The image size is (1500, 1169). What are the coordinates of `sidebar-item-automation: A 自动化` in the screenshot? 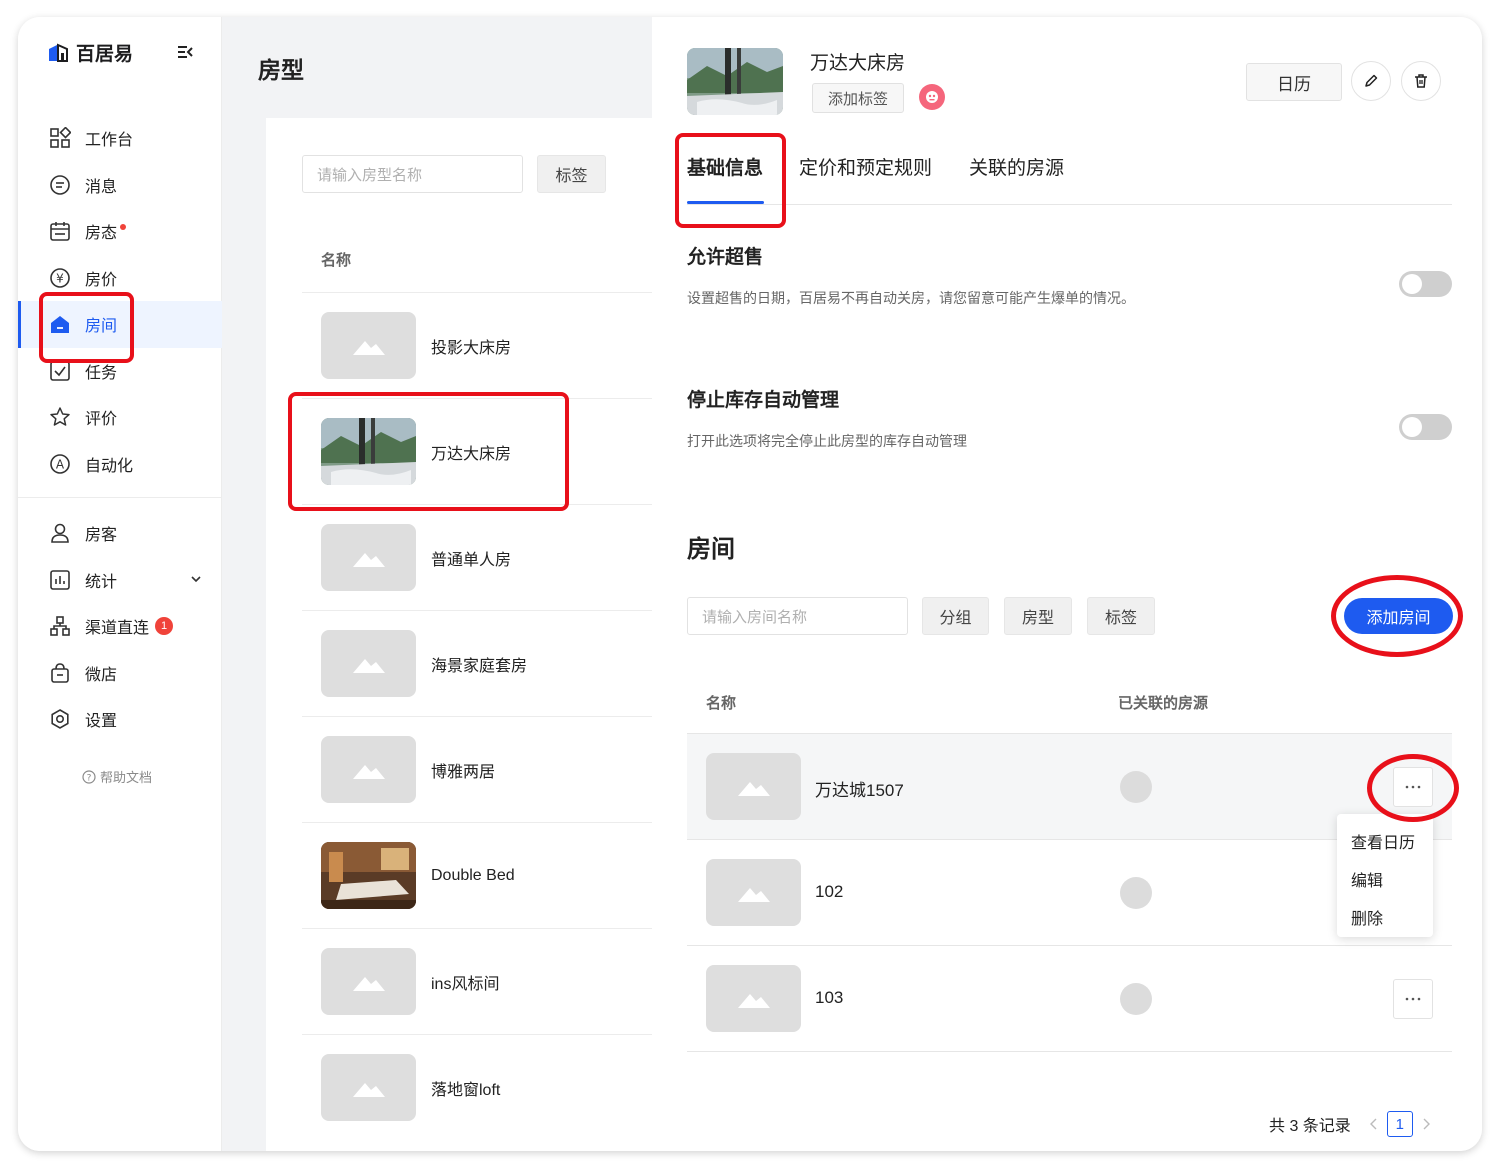 It's located at (120, 464).